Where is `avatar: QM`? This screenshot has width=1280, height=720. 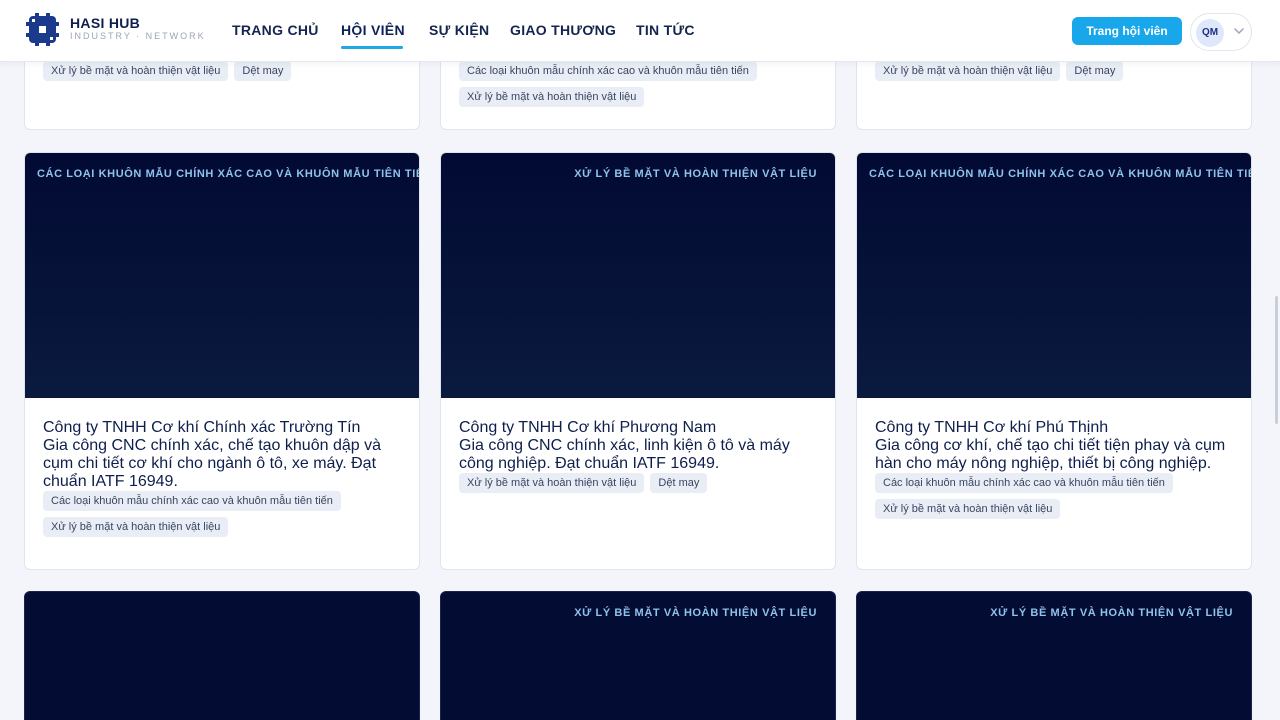
avatar: QM is located at coordinates (1210, 33).